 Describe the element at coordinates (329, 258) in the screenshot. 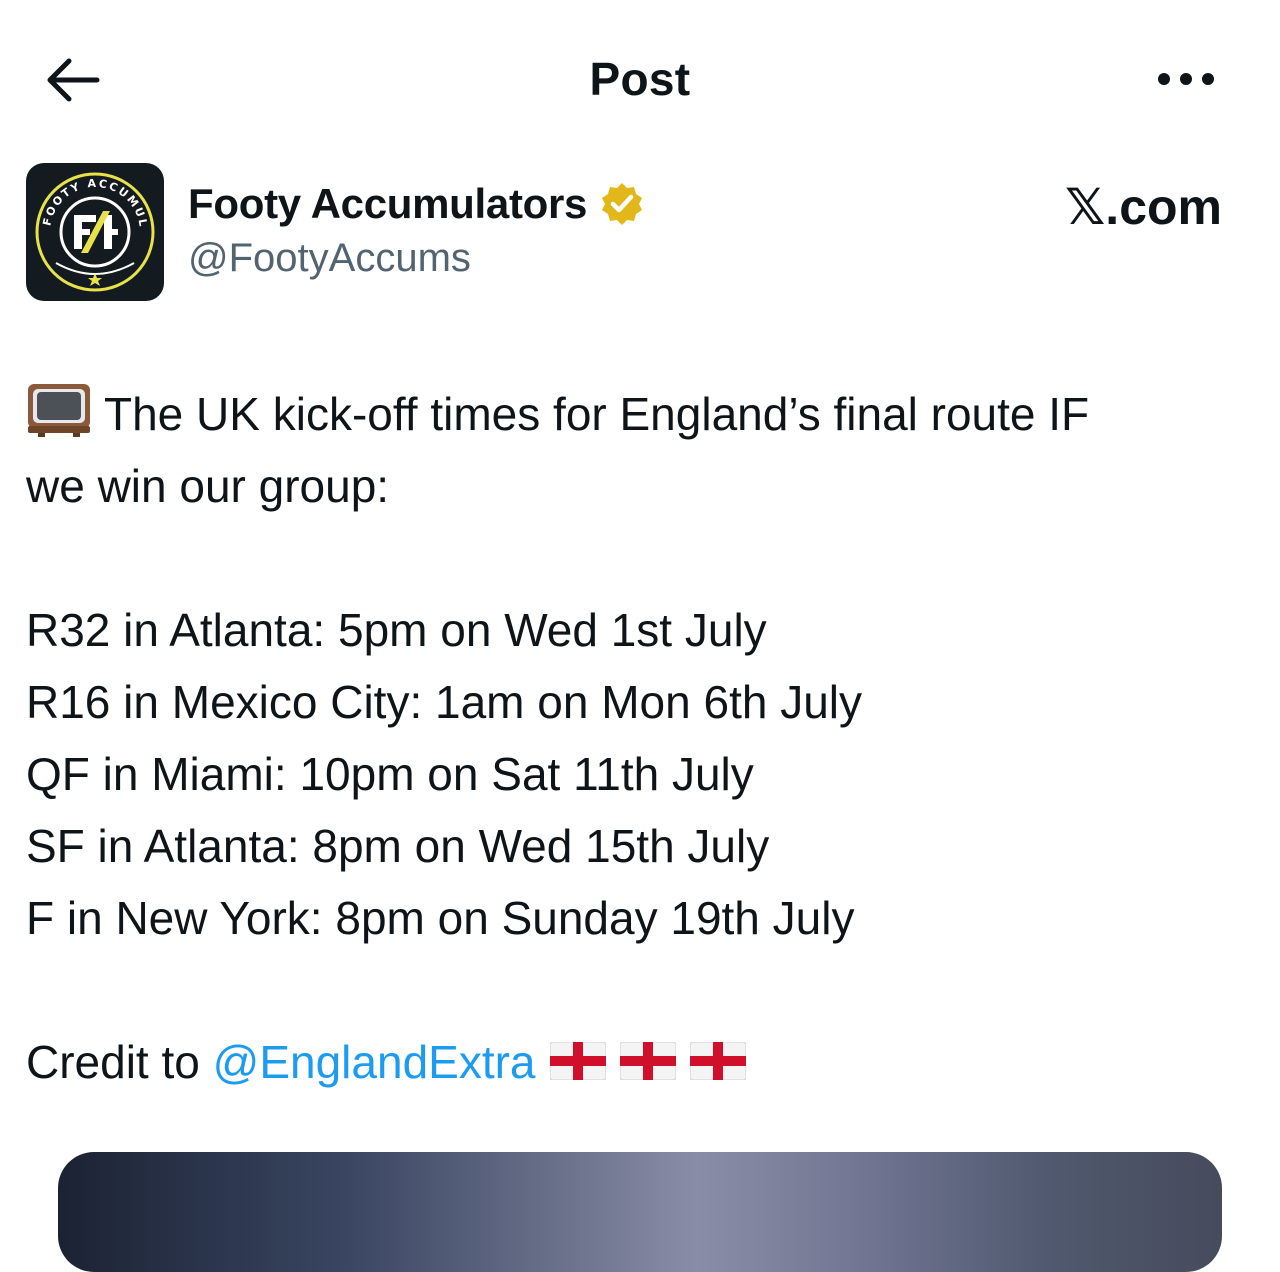

I see `author-handle: @FootyAccums` at that location.